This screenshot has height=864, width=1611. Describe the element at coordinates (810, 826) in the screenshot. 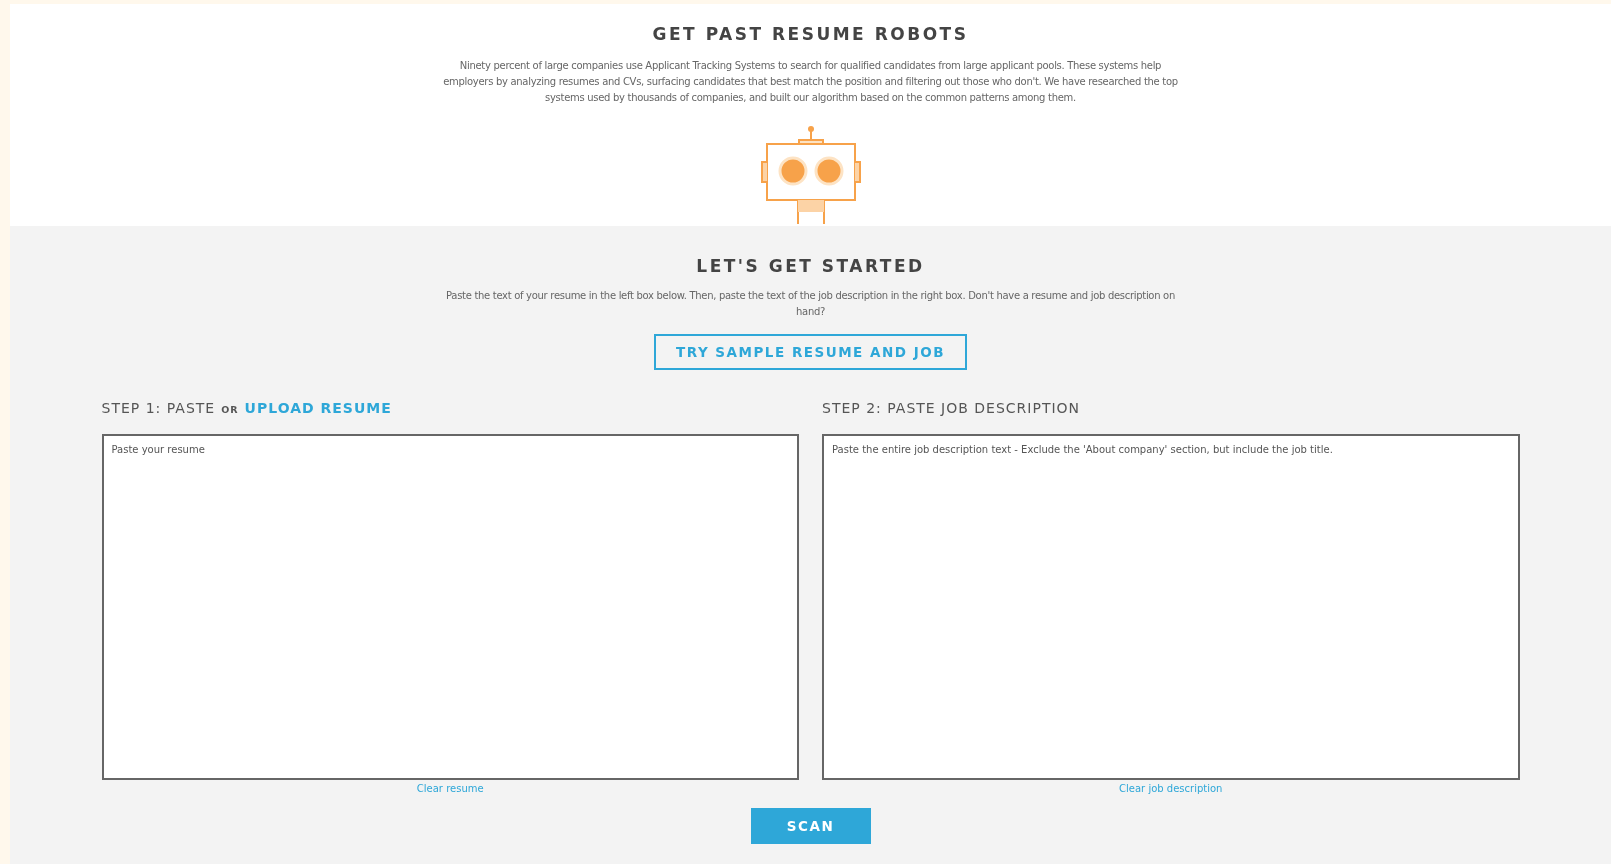

I see `scan-button: SCAN` at that location.